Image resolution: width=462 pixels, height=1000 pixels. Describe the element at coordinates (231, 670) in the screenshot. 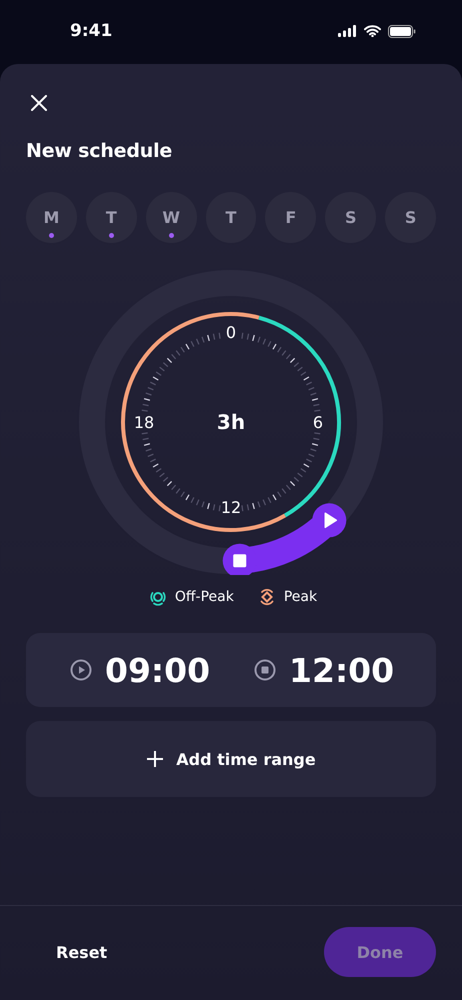

I see `time-range-card: 09:00 12:00` at that location.